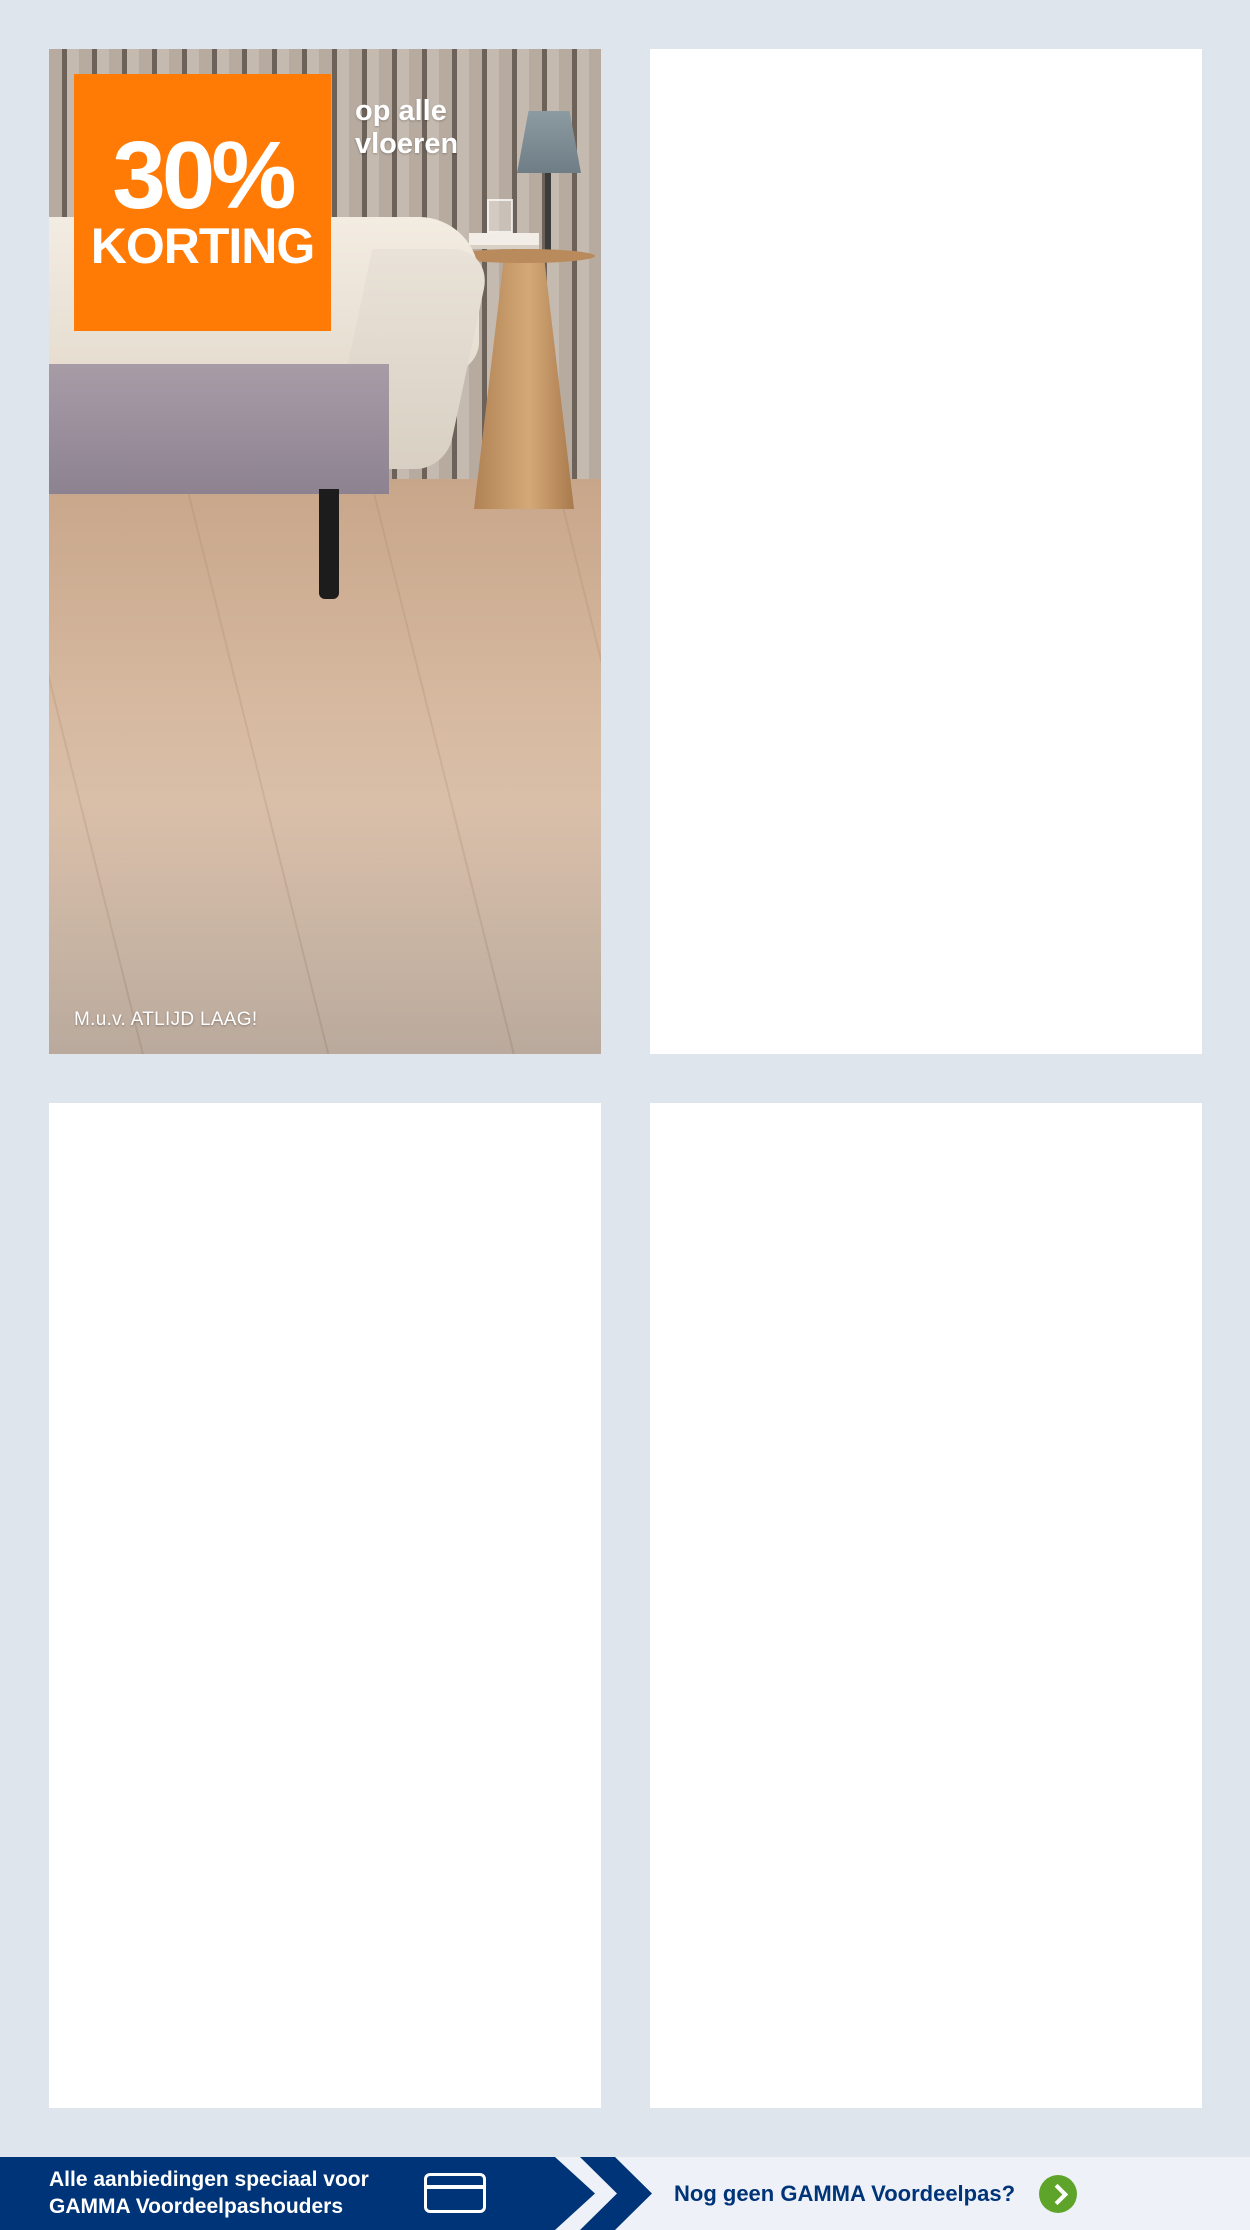 This screenshot has height=2230, width=1250. What do you see at coordinates (196, 2206) in the screenshot?
I see `voordeelpas-offers-line2: GAMMA Voordeelpashouders` at bounding box center [196, 2206].